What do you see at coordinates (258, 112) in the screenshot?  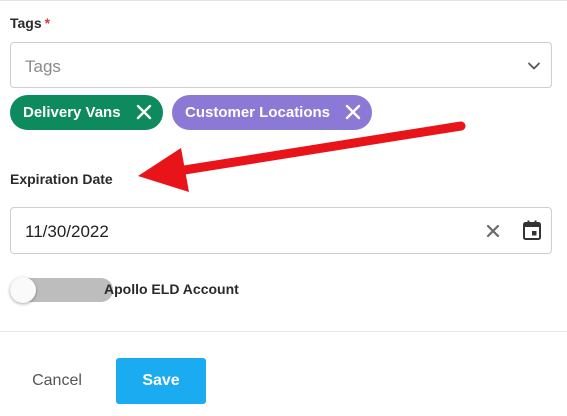 I see `tag-chip-label: Customer Locations` at bounding box center [258, 112].